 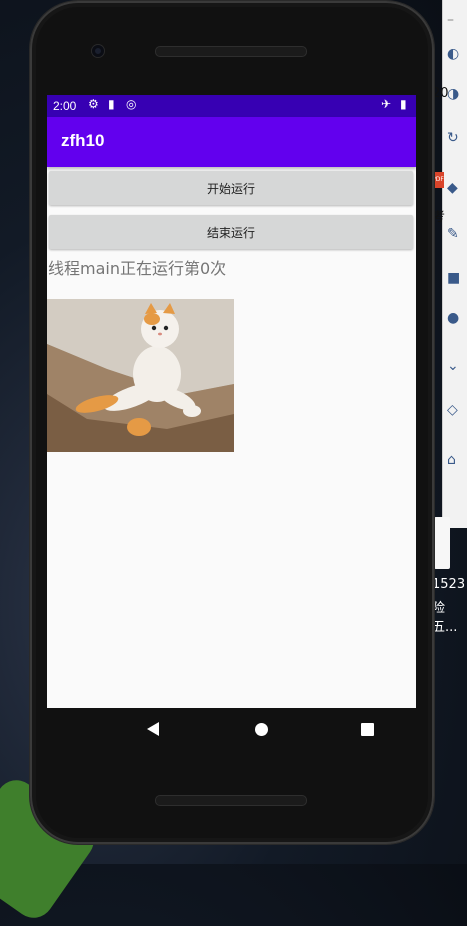 What do you see at coordinates (93, 104) in the screenshot?
I see `settings-icon: ⚙` at bounding box center [93, 104].